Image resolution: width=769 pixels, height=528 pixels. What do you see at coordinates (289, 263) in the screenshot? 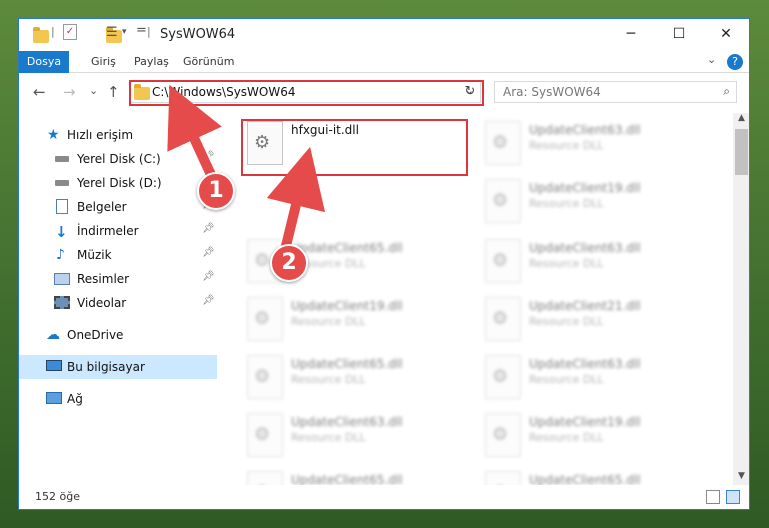
I see `callout-2: 2` at bounding box center [289, 263].